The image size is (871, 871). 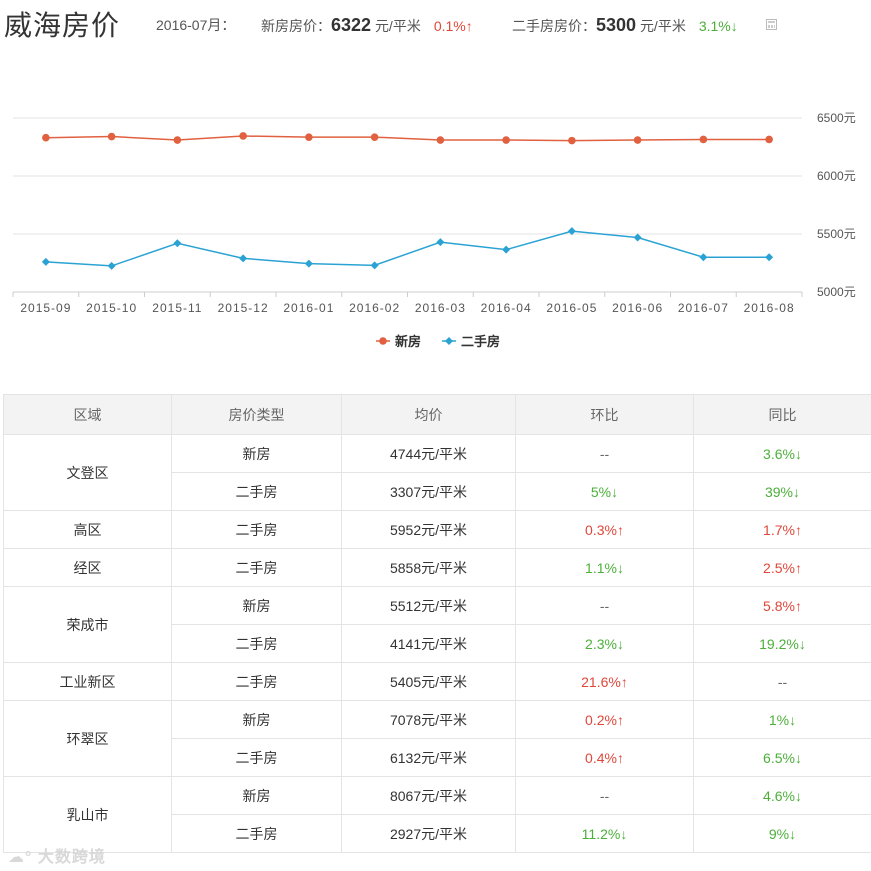 I want to click on cell-region: 荣成市, so click(x=87, y=624).